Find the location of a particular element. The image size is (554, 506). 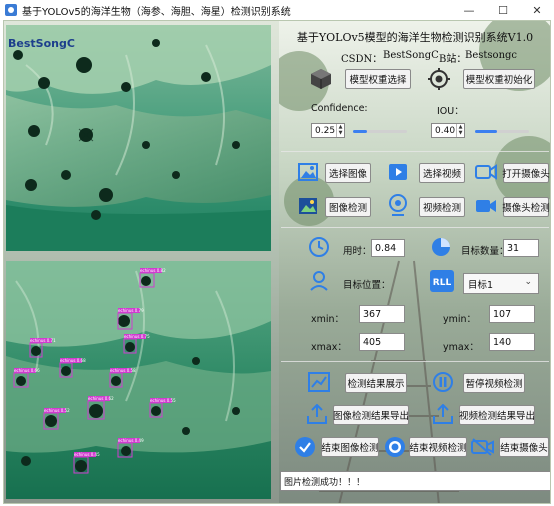

image-icon is located at coordinates (308, 172).